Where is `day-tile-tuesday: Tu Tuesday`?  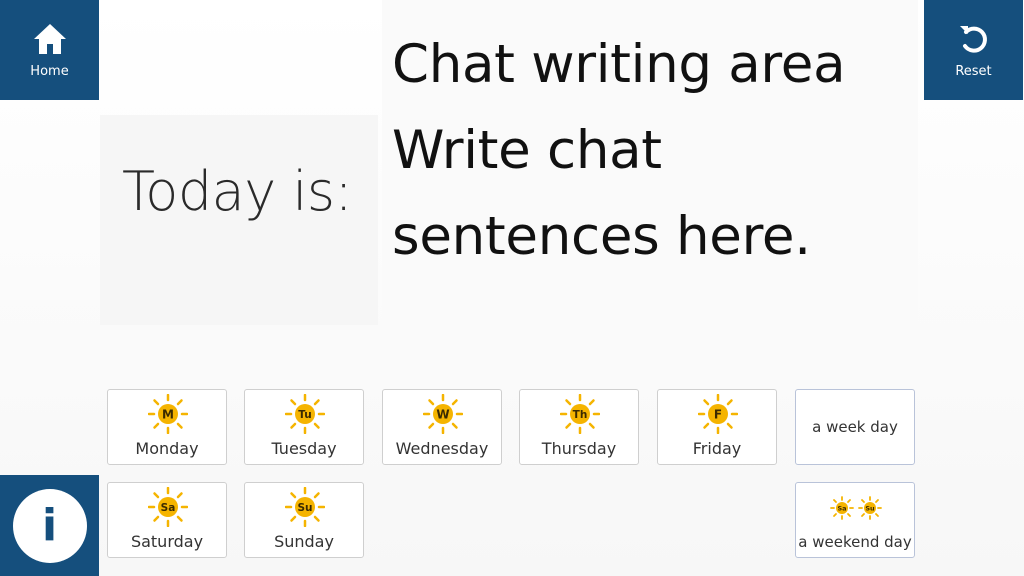 day-tile-tuesday: Tu Tuesday is located at coordinates (304, 427).